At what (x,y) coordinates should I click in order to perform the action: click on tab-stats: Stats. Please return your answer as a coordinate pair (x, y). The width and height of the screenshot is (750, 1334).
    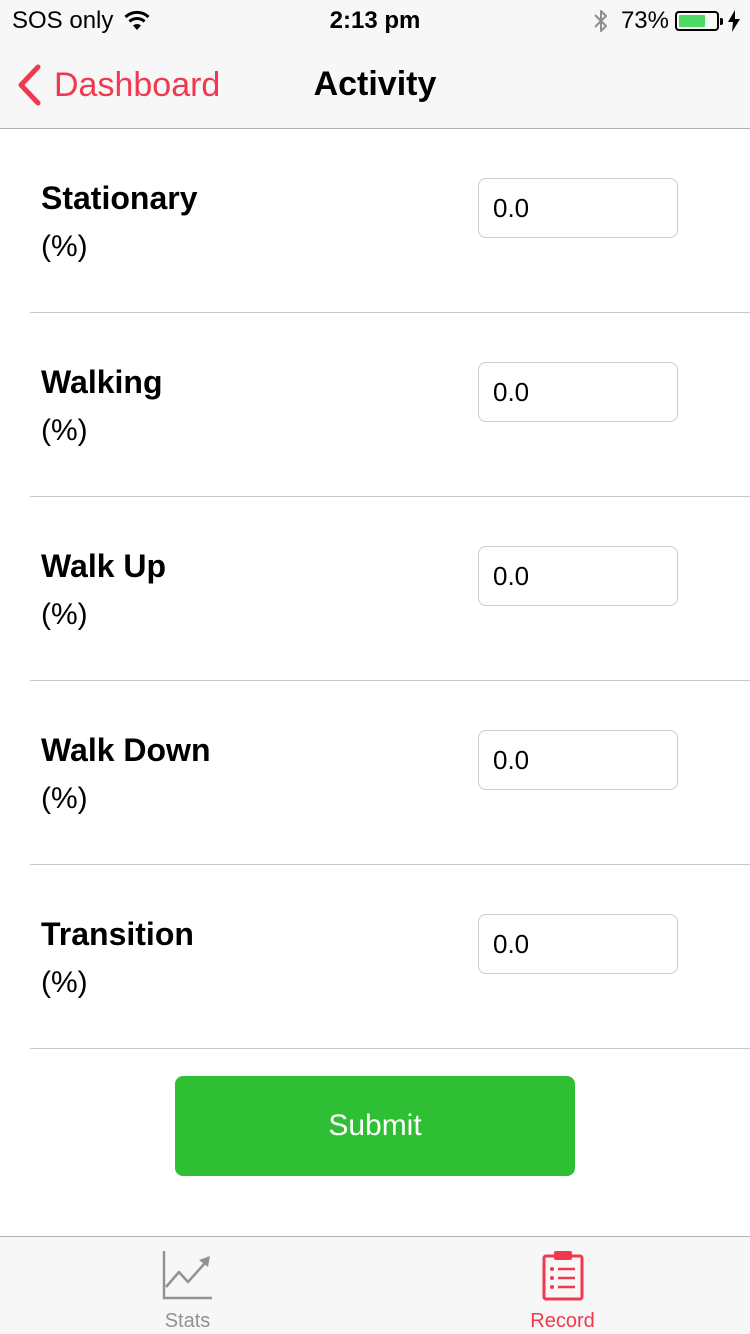
    Looking at the image, I should click on (187, 1285).